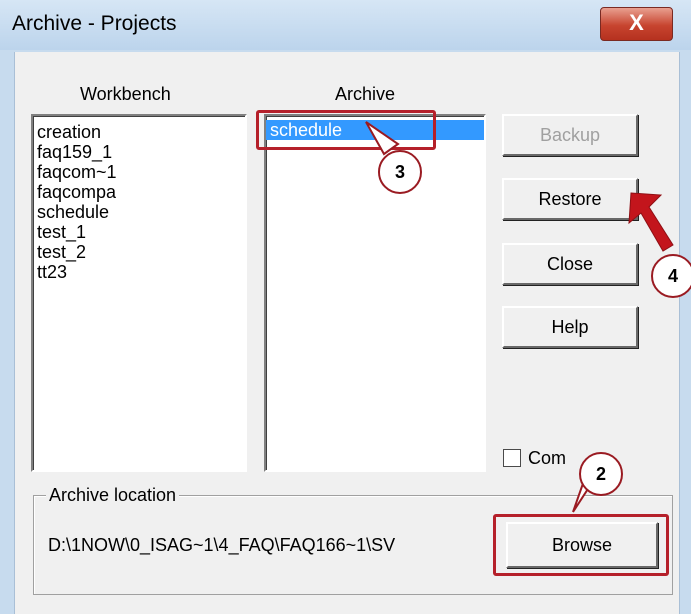 The width and height of the screenshot is (691, 614). I want to click on workbench-item-faqcompa: faqcompa, so click(139, 192).